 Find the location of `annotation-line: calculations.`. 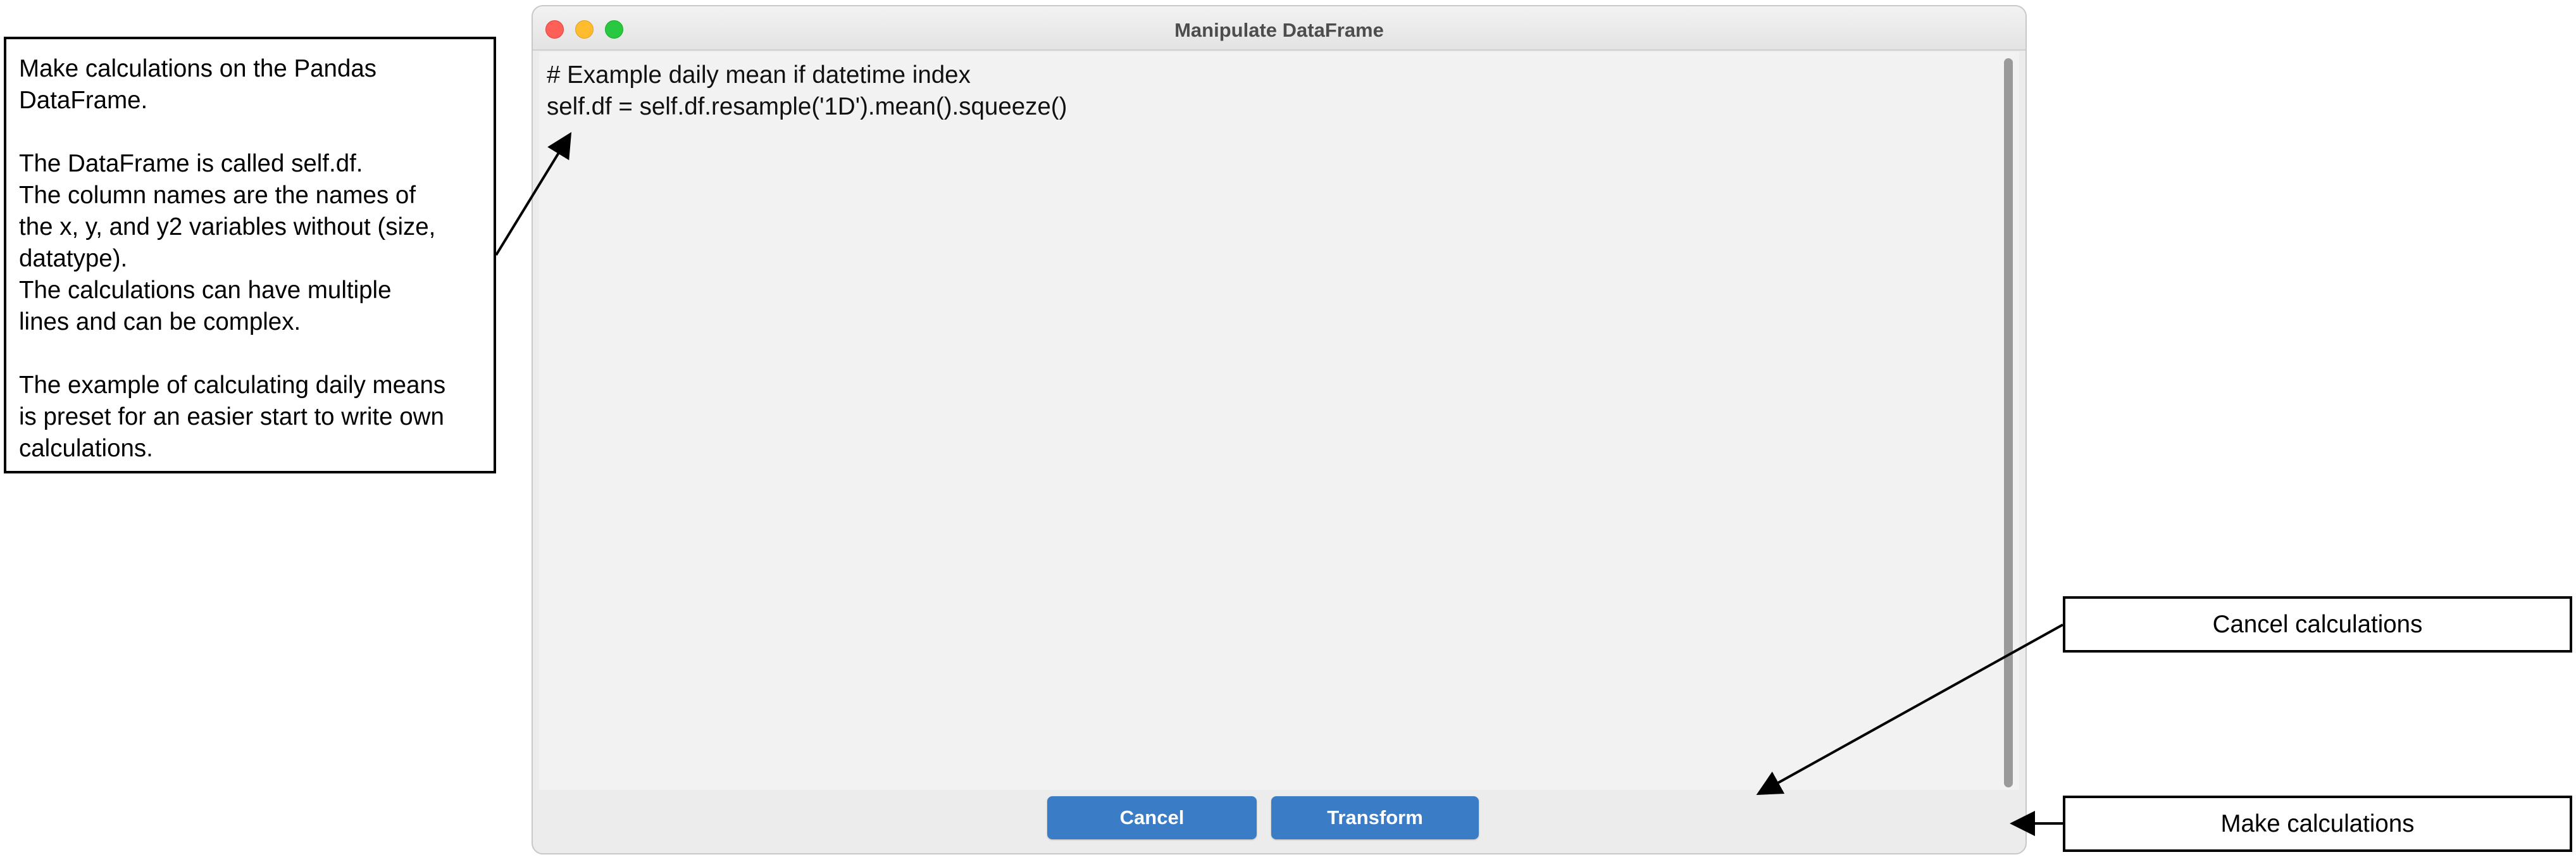

annotation-line: calculations. is located at coordinates (86, 448).